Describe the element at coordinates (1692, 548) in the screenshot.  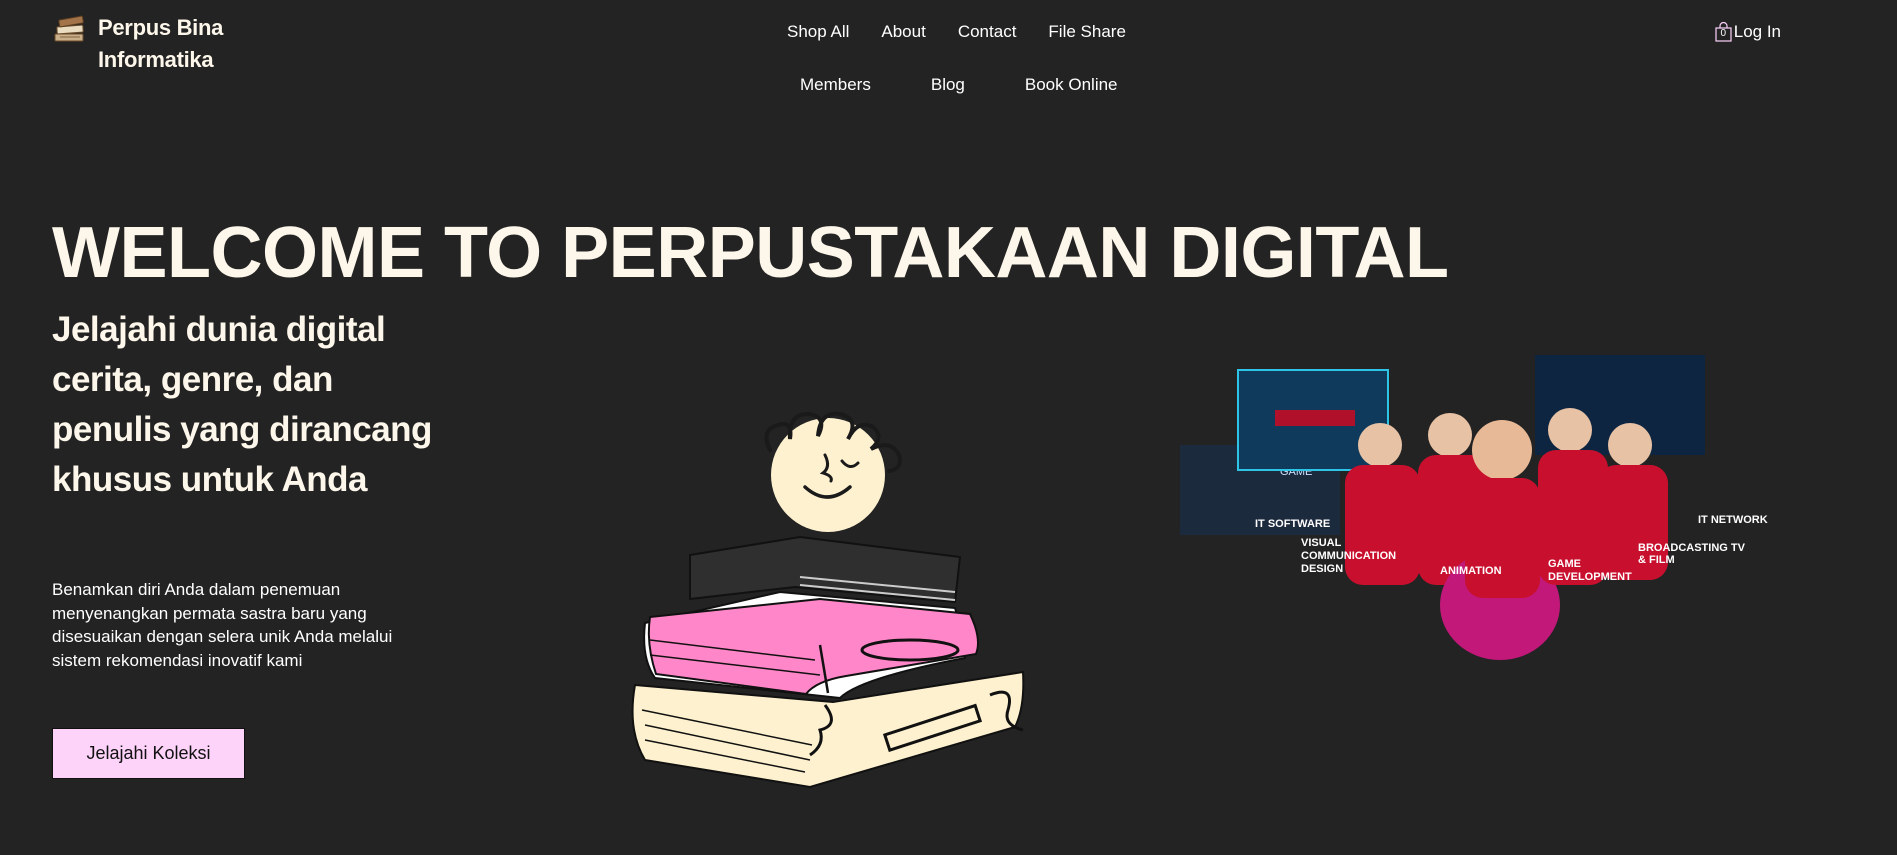
I see `label-broadcast-1: BROADCASTING TV` at that location.